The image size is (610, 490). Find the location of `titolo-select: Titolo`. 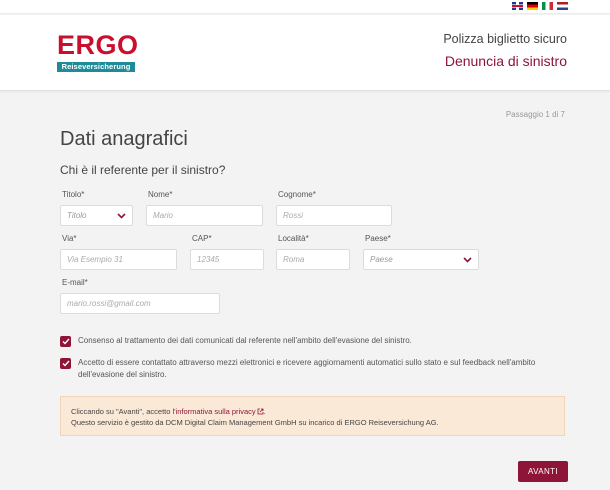

titolo-select: Titolo is located at coordinates (96, 215).